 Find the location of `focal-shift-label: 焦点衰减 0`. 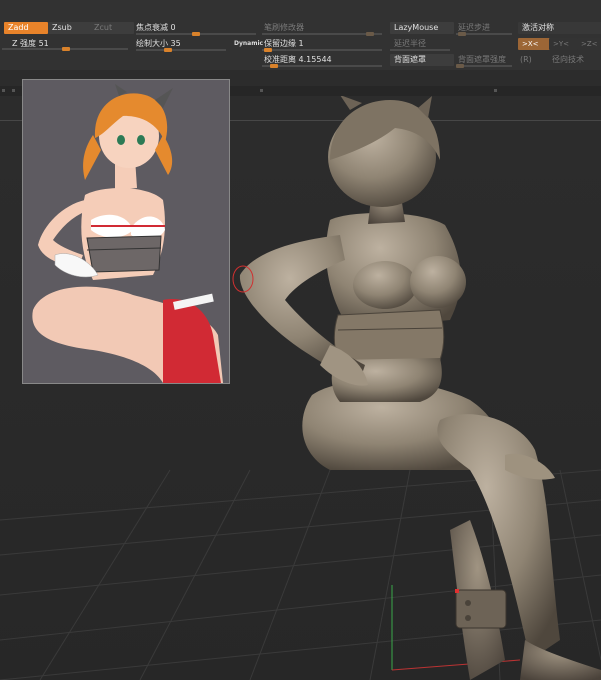

focal-shift-label: 焦点衰减 0 is located at coordinates (156, 27).